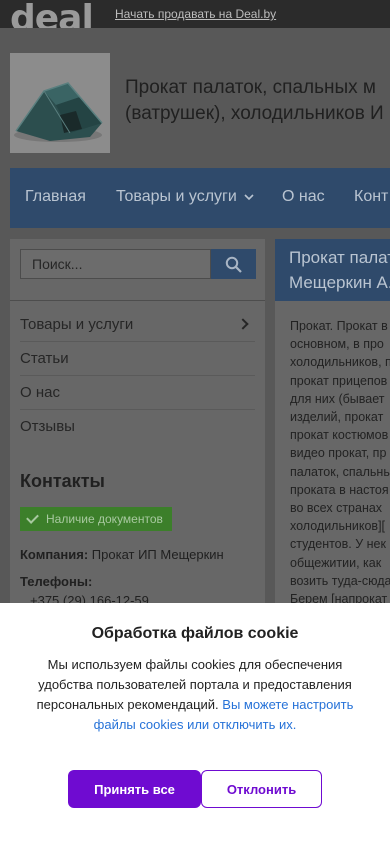 The height and width of the screenshot is (844, 390). I want to click on article-line: во всех странах, so click(336, 508).